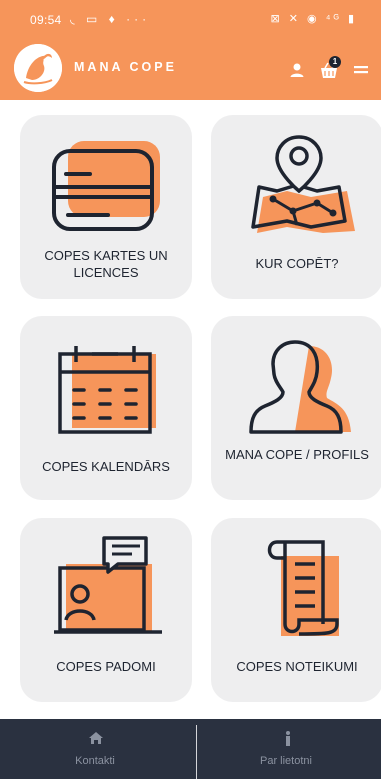 The height and width of the screenshot is (779, 381). I want to click on tile-rules: COPES NOTEIKUMI, so click(296, 610).